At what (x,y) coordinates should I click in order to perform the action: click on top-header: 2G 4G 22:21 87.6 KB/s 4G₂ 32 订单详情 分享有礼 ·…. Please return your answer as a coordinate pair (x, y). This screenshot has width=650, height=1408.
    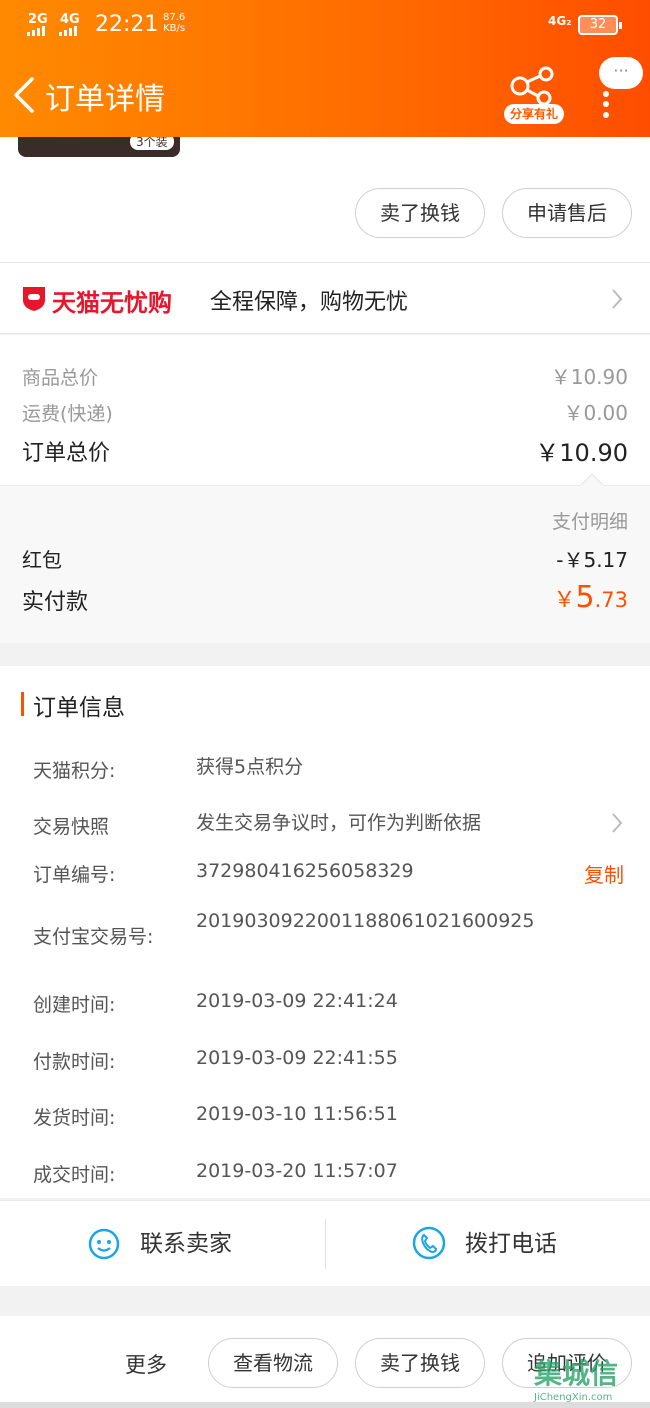
    Looking at the image, I should click on (325, 68).